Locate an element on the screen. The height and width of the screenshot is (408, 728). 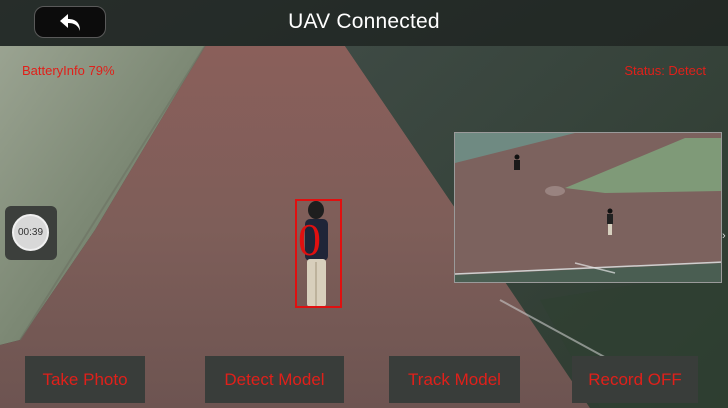
pip-video is located at coordinates (588, 207).